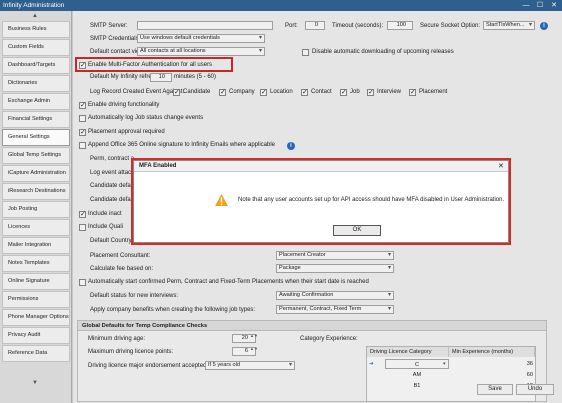 The image size is (562, 403). I want to click on scroll-up-icon: ▲, so click(35, 16).